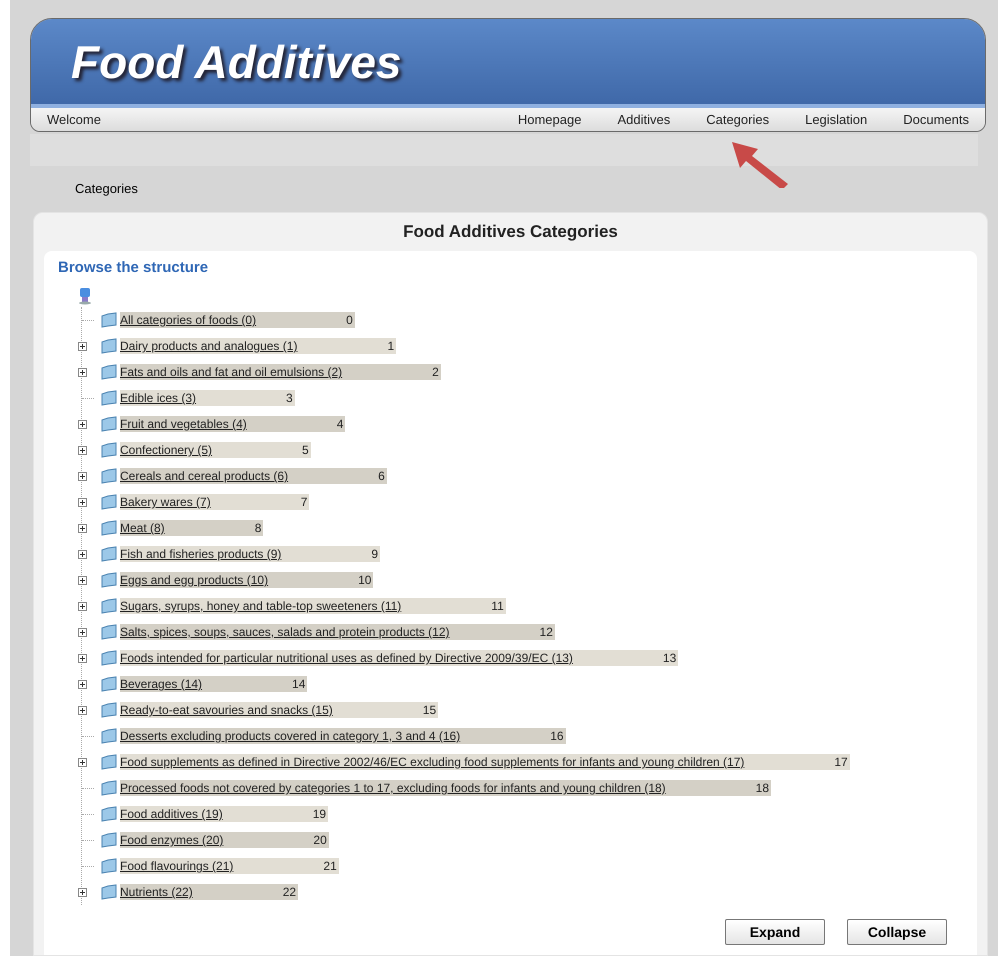 Image resolution: width=998 pixels, height=956 pixels. Describe the element at coordinates (304, 502) in the screenshot. I see `category-count: 7` at that location.